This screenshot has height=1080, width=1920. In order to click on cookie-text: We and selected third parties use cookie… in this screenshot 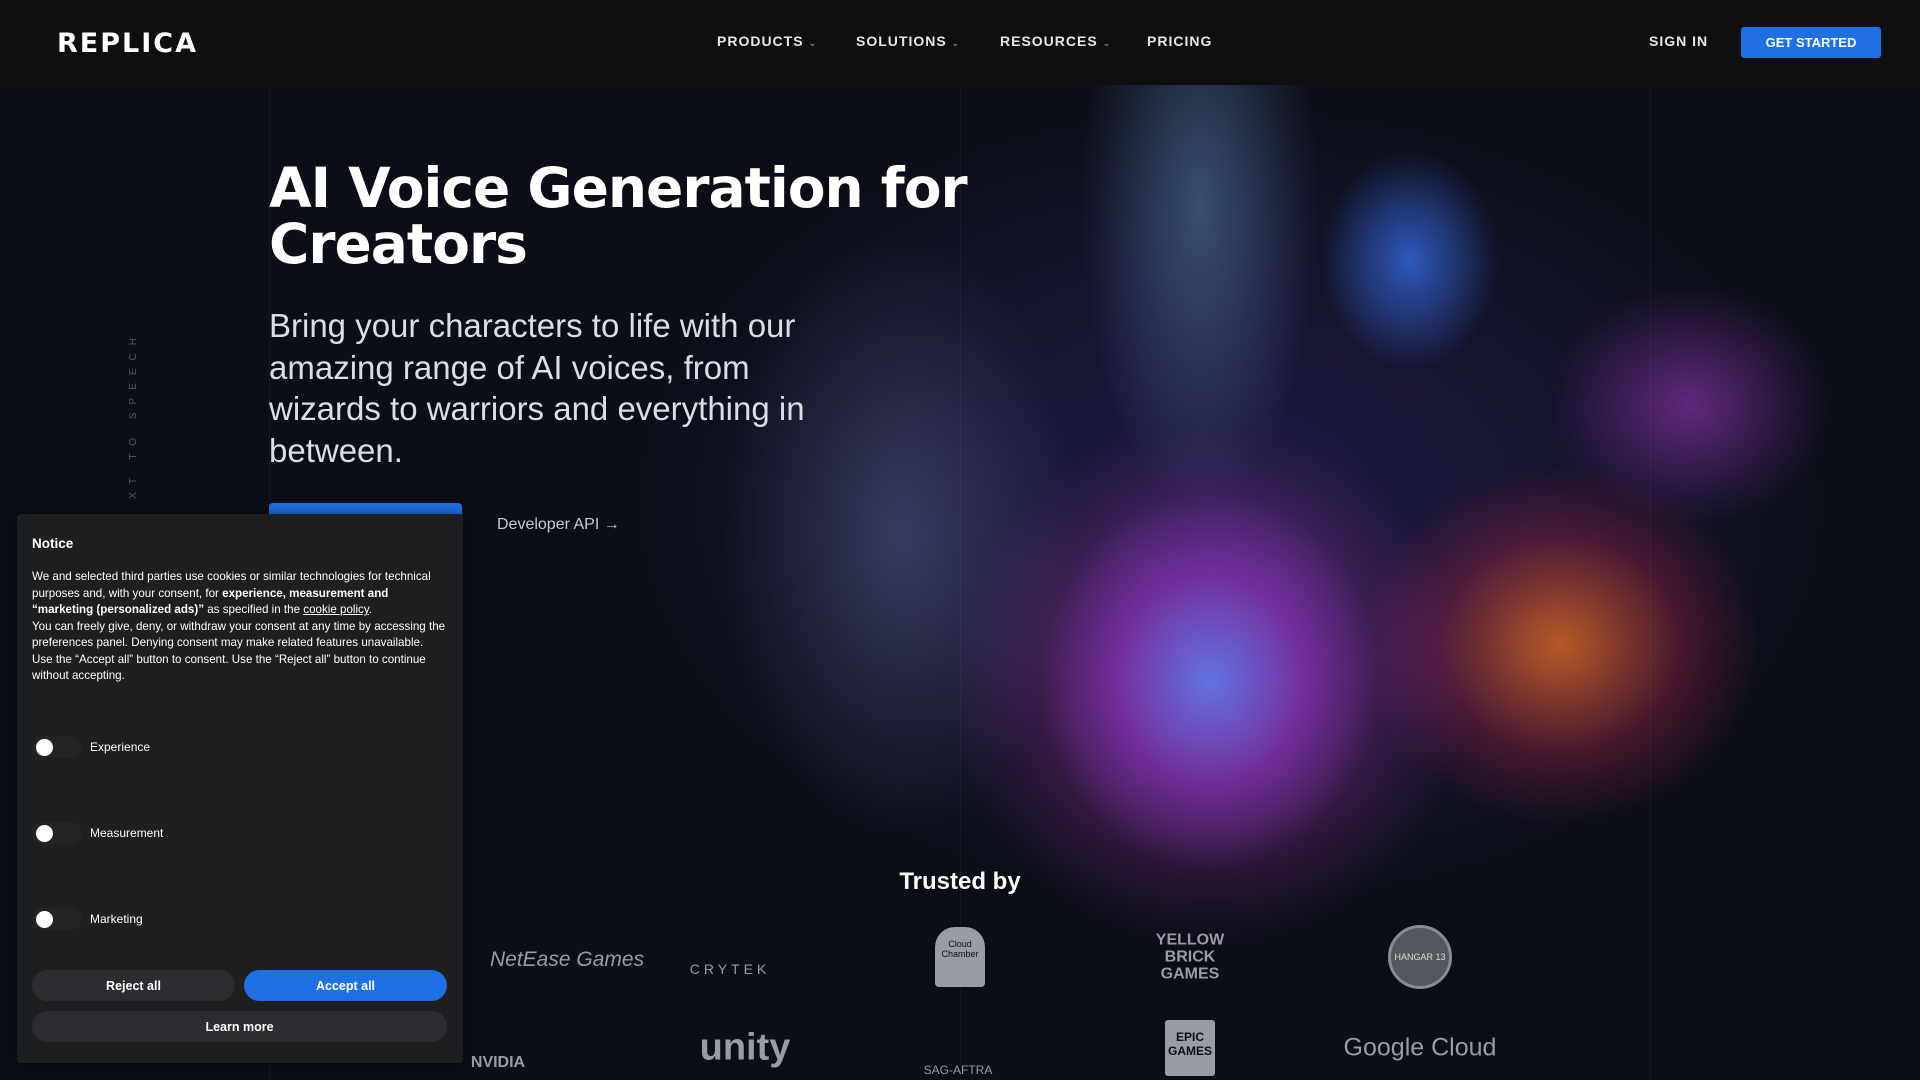, I will do `click(242, 627)`.